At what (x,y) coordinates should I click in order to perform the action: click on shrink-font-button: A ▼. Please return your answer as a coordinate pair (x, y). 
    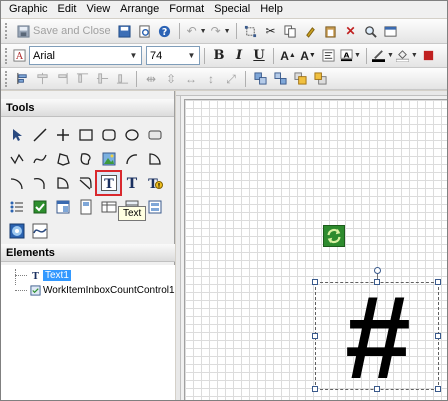
    Looking at the image, I should click on (308, 55).